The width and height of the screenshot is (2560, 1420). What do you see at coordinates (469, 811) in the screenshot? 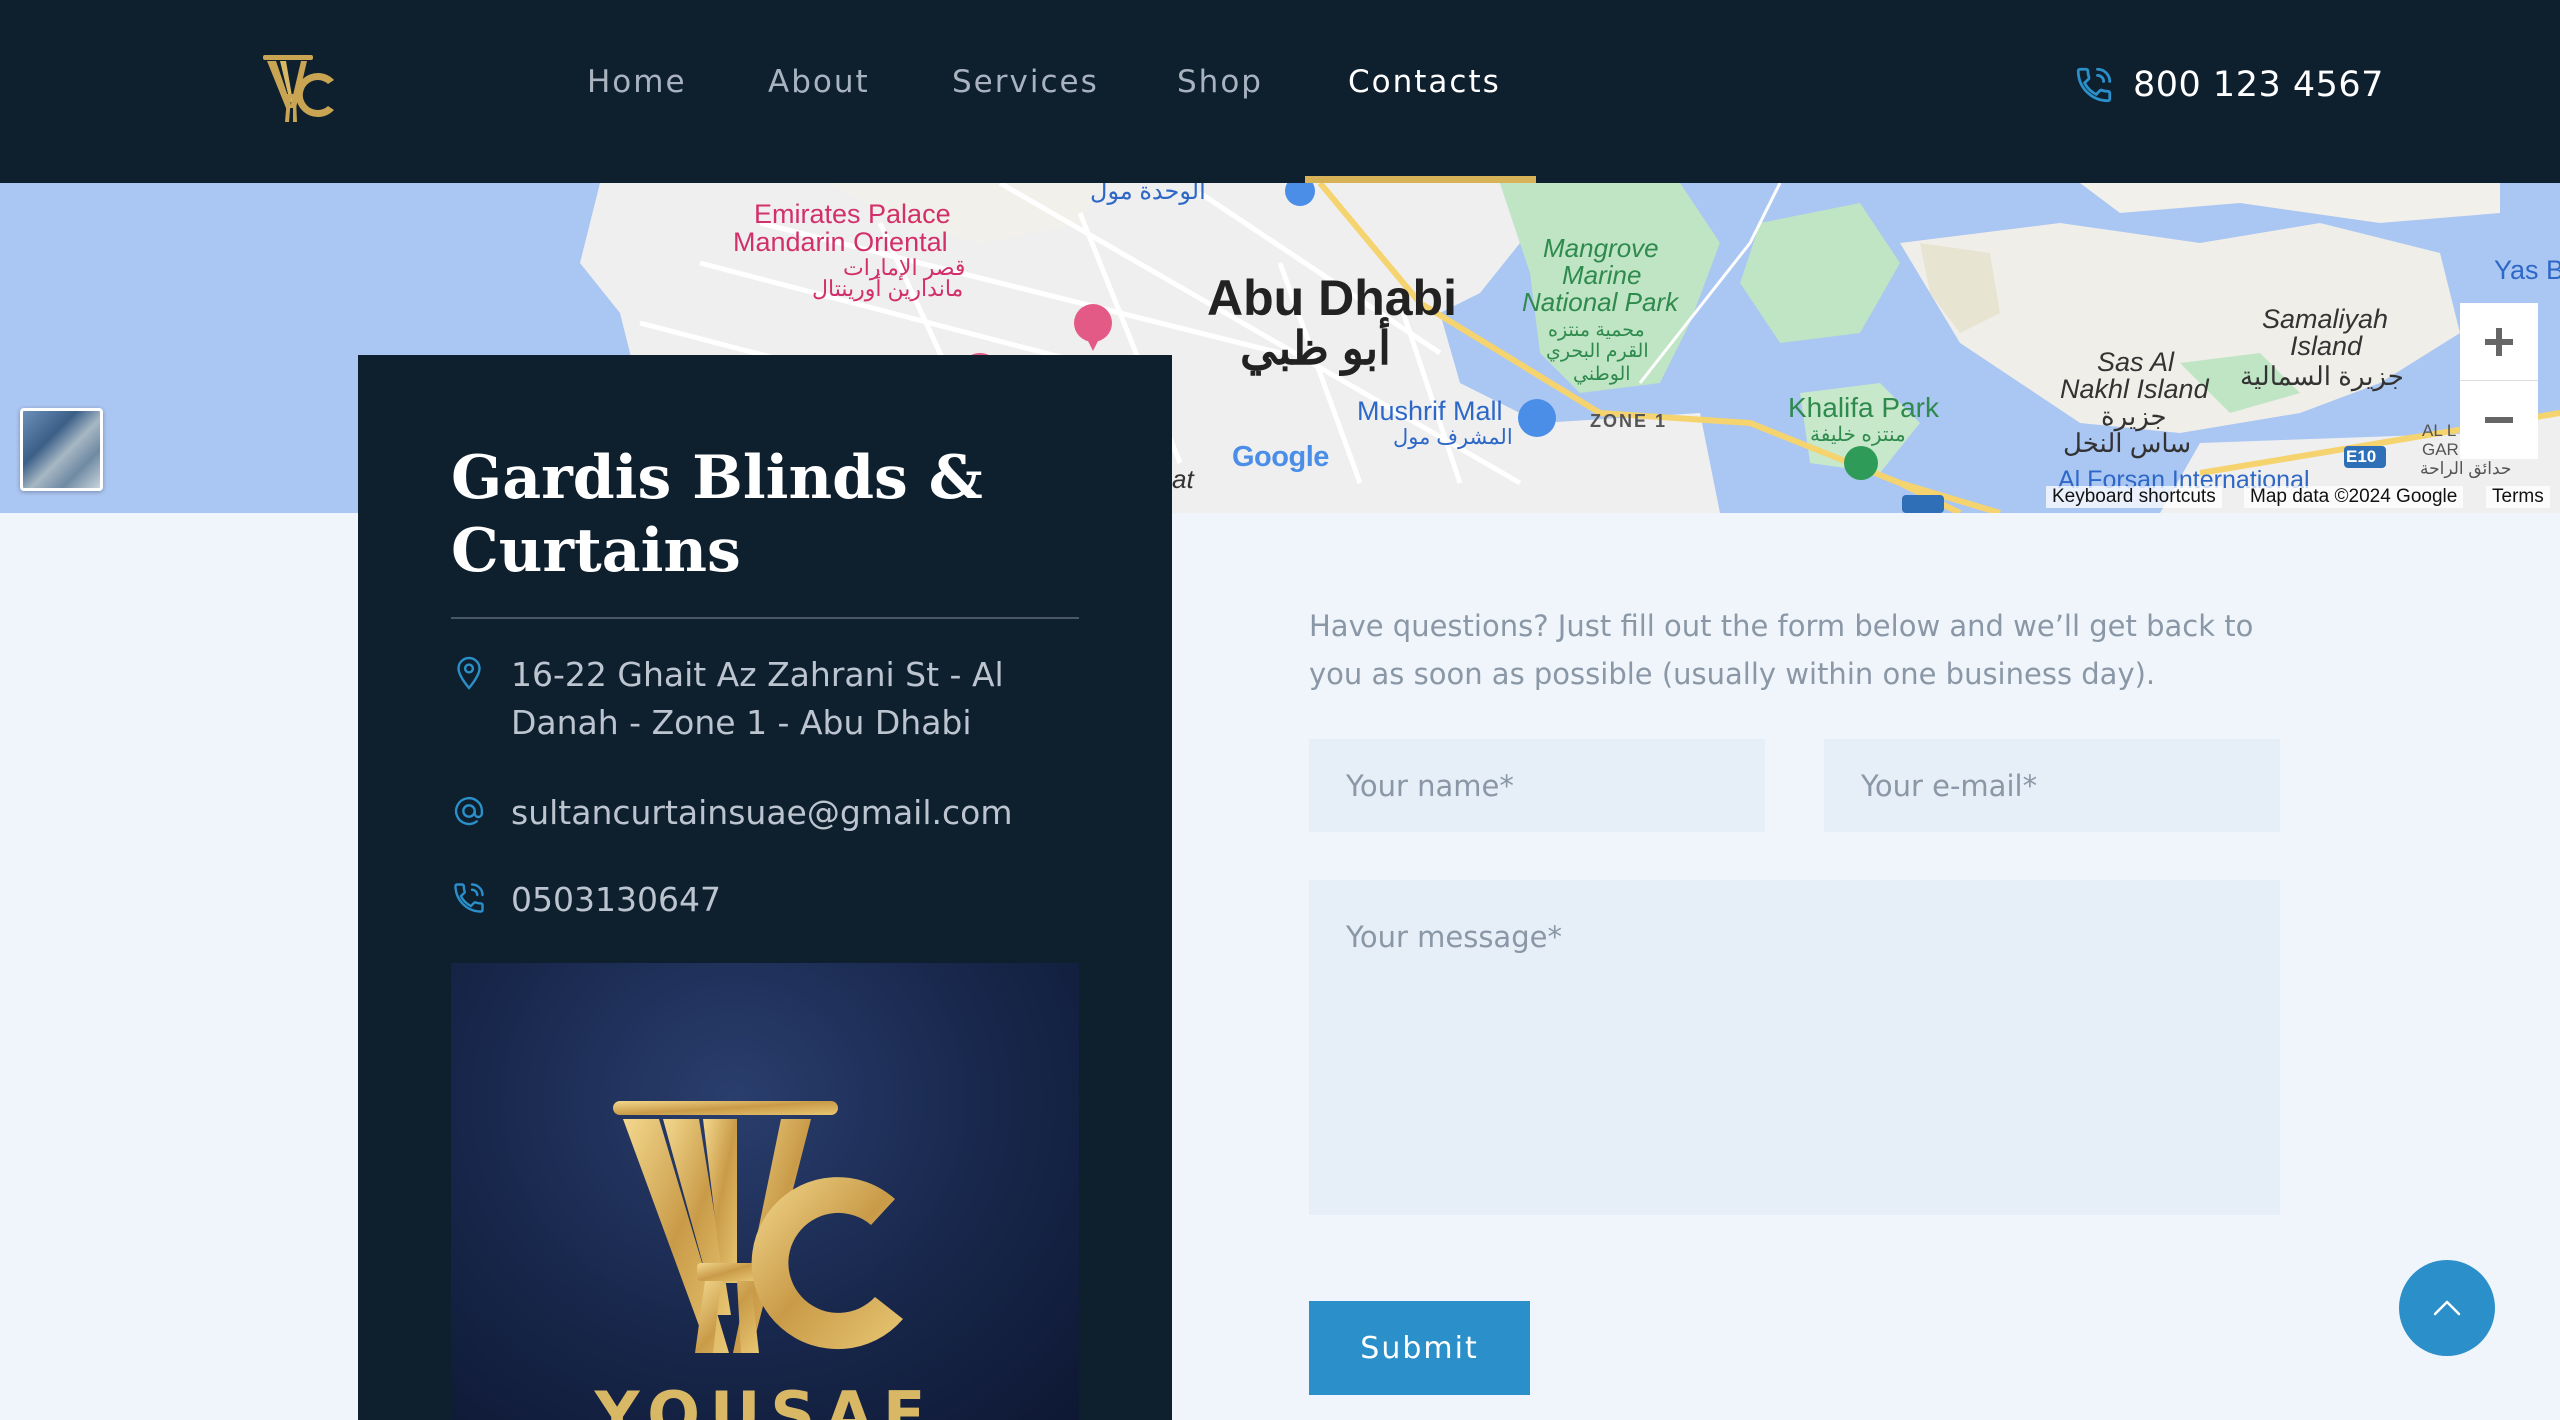
I see `at-sign-icon` at bounding box center [469, 811].